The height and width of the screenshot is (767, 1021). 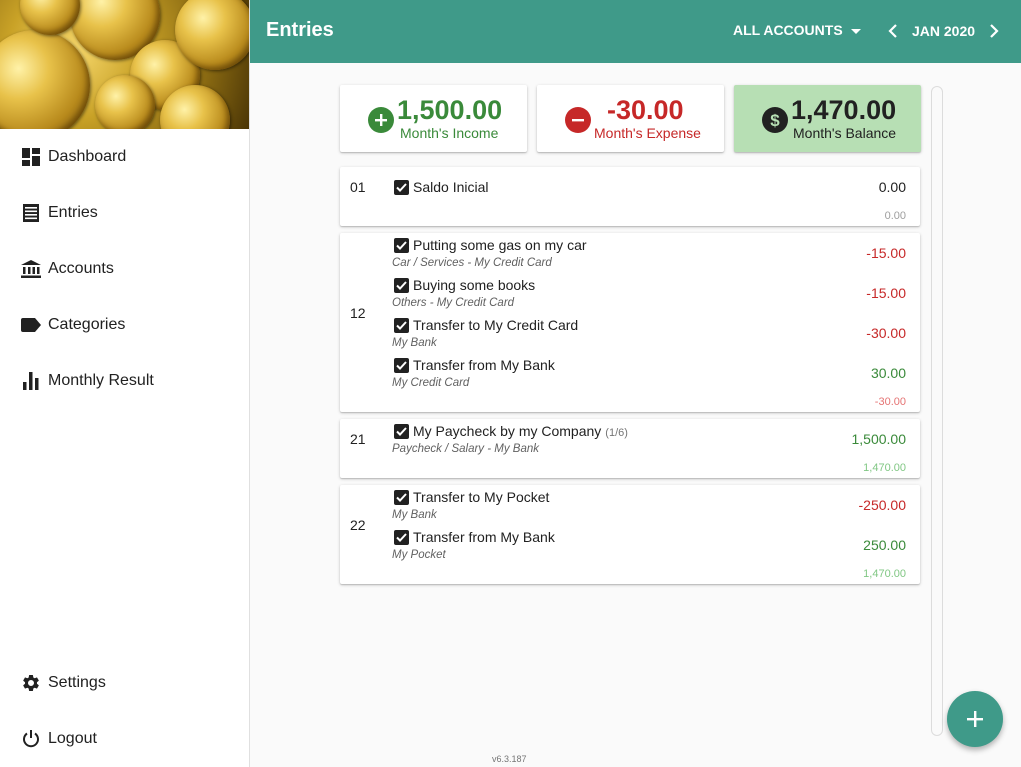 What do you see at coordinates (31, 739) in the screenshot?
I see `power-icon` at bounding box center [31, 739].